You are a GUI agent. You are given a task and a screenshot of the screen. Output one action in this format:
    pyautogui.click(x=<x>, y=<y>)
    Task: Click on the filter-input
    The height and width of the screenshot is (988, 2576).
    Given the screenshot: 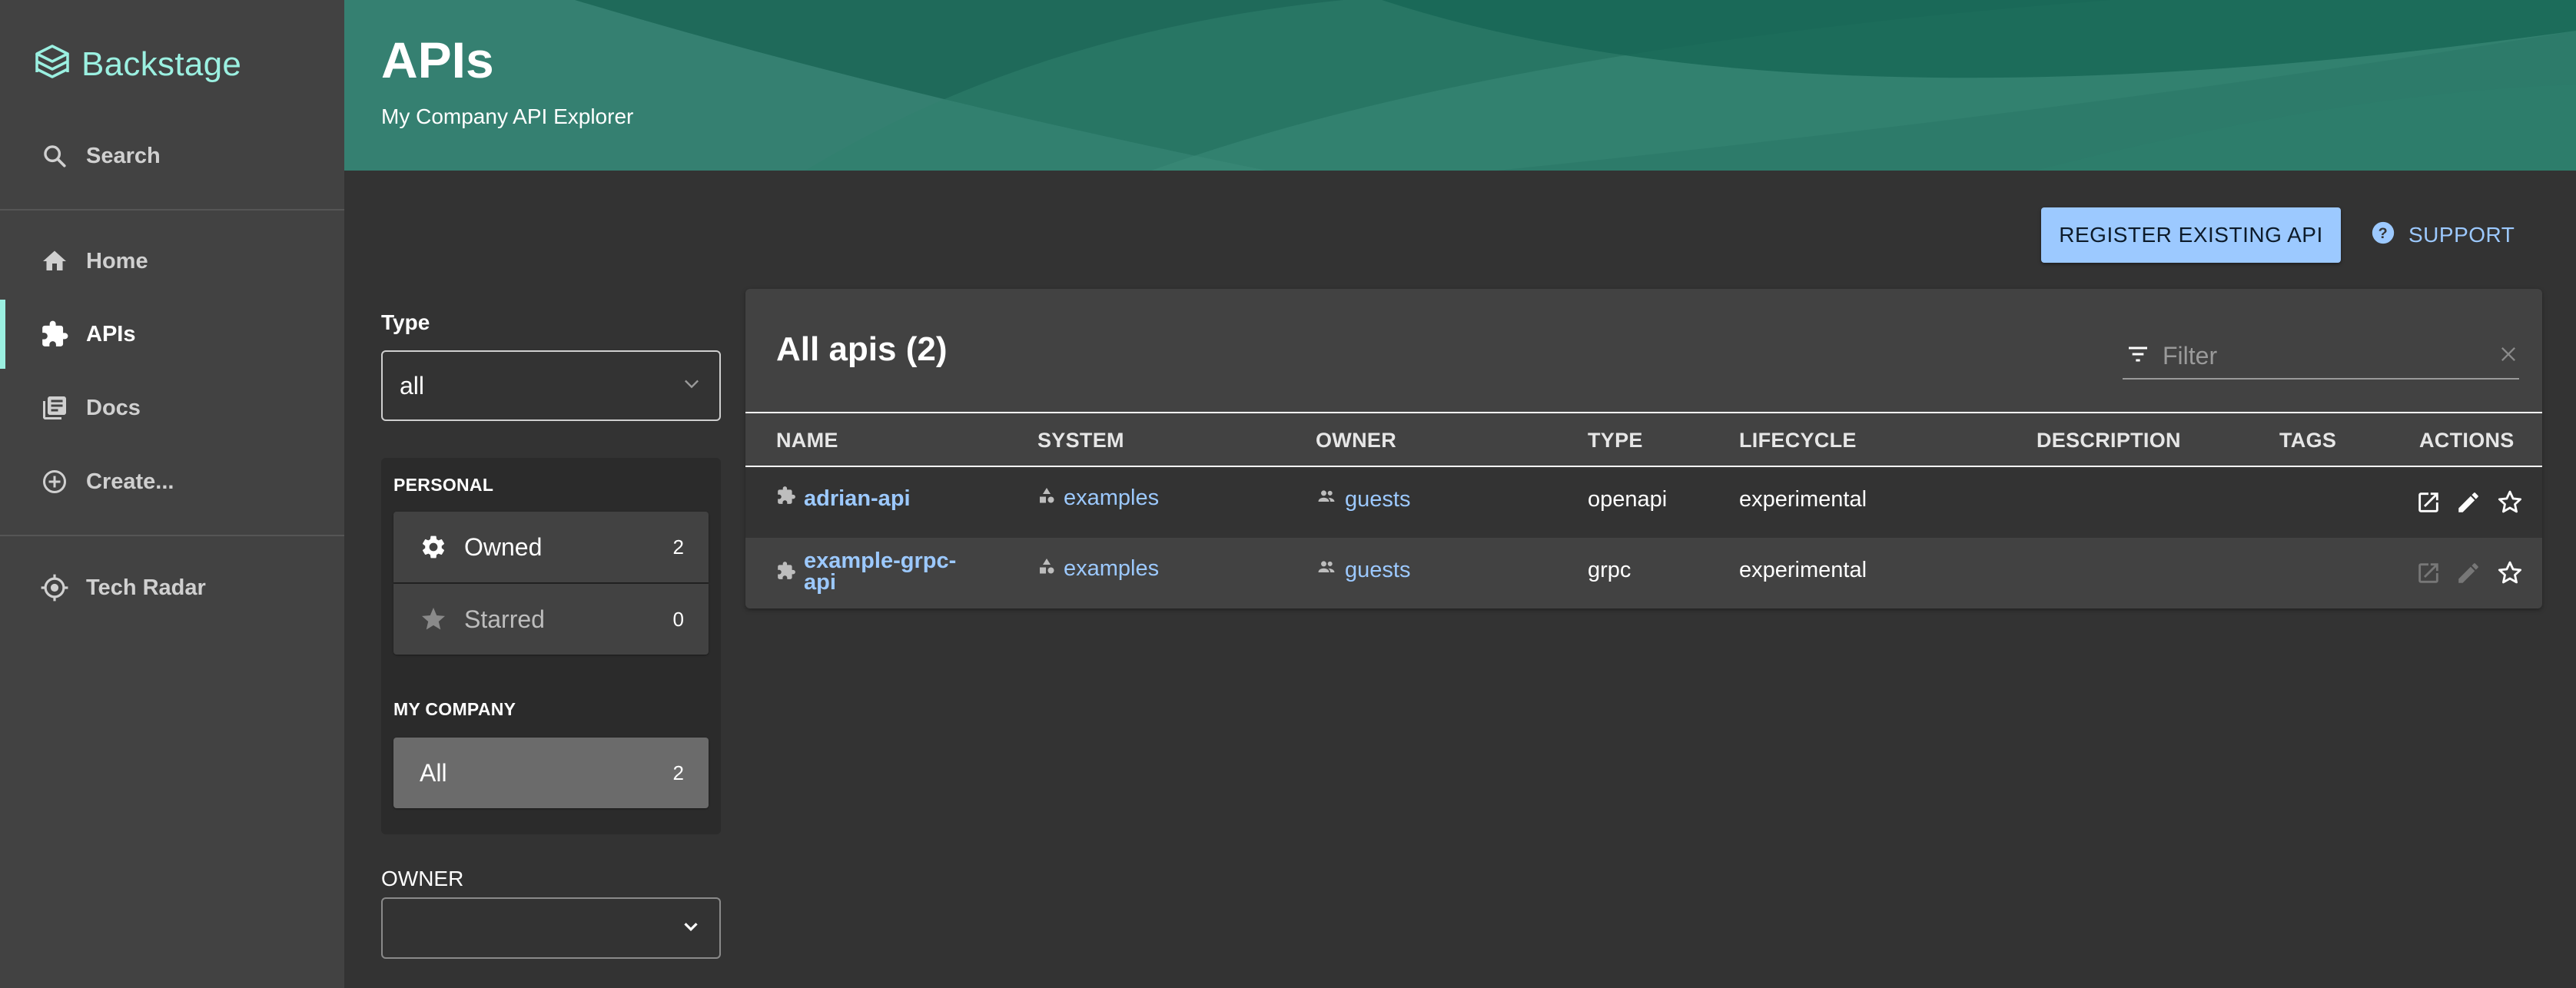 What is the action you would take?
    pyautogui.click(x=2324, y=355)
    